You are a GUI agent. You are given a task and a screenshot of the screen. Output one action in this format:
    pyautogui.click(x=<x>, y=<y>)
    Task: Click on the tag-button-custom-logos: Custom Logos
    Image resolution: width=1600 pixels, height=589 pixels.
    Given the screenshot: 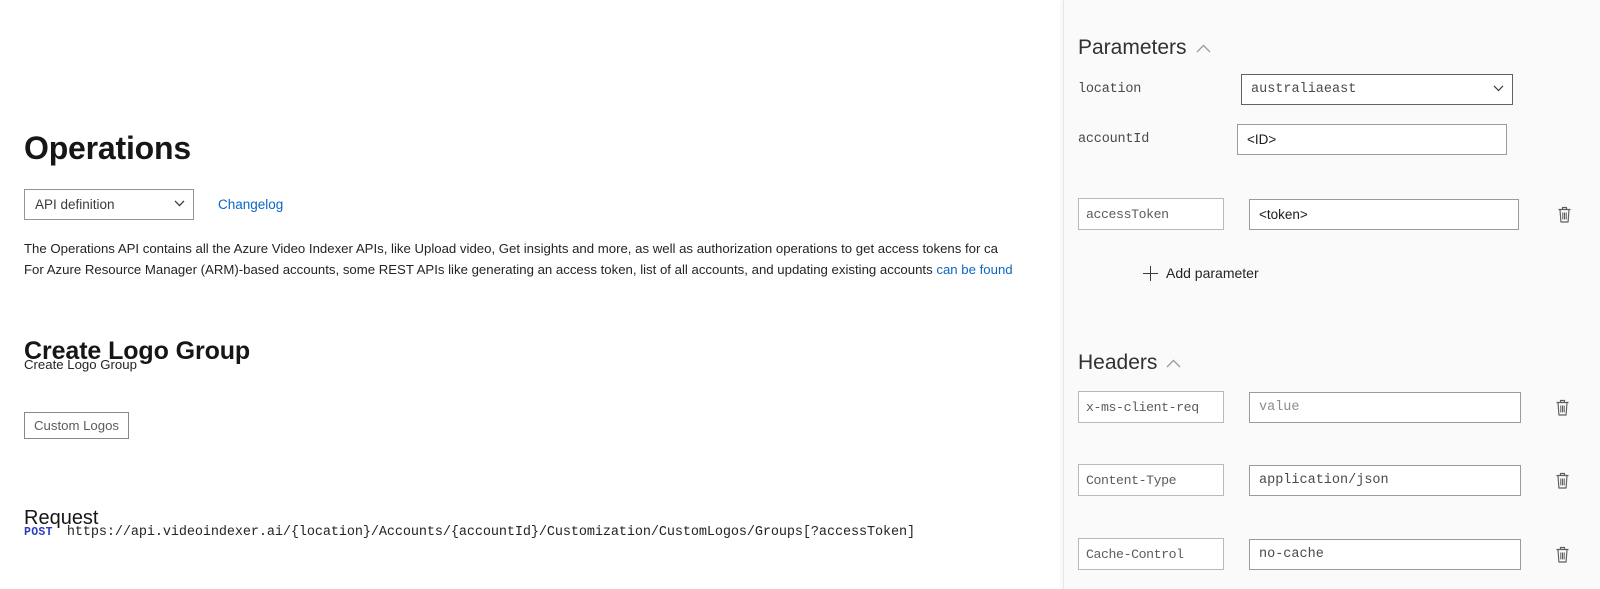 What is the action you would take?
    pyautogui.click(x=77, y=425)
    